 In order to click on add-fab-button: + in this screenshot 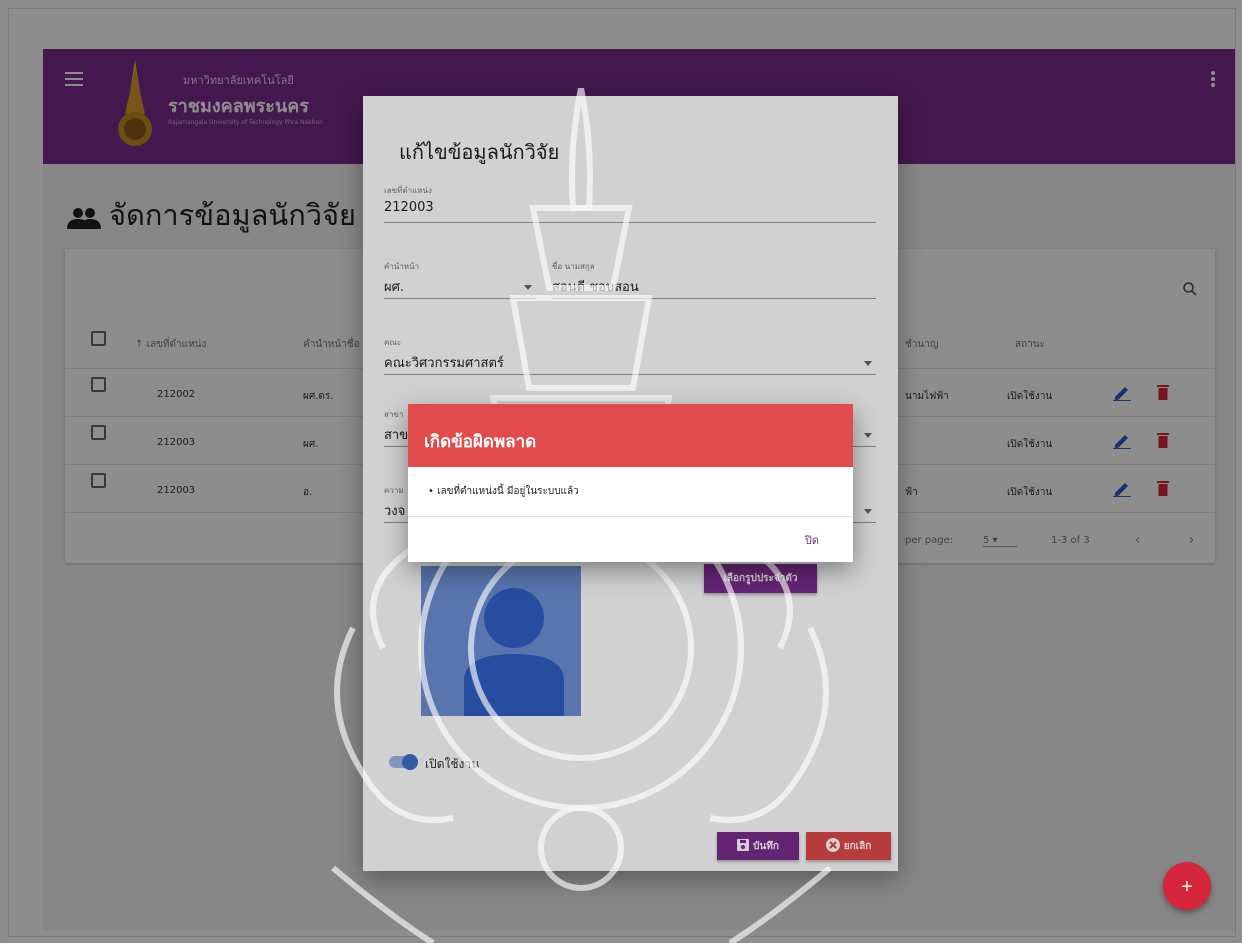, I will do `click(1187, 886)`.